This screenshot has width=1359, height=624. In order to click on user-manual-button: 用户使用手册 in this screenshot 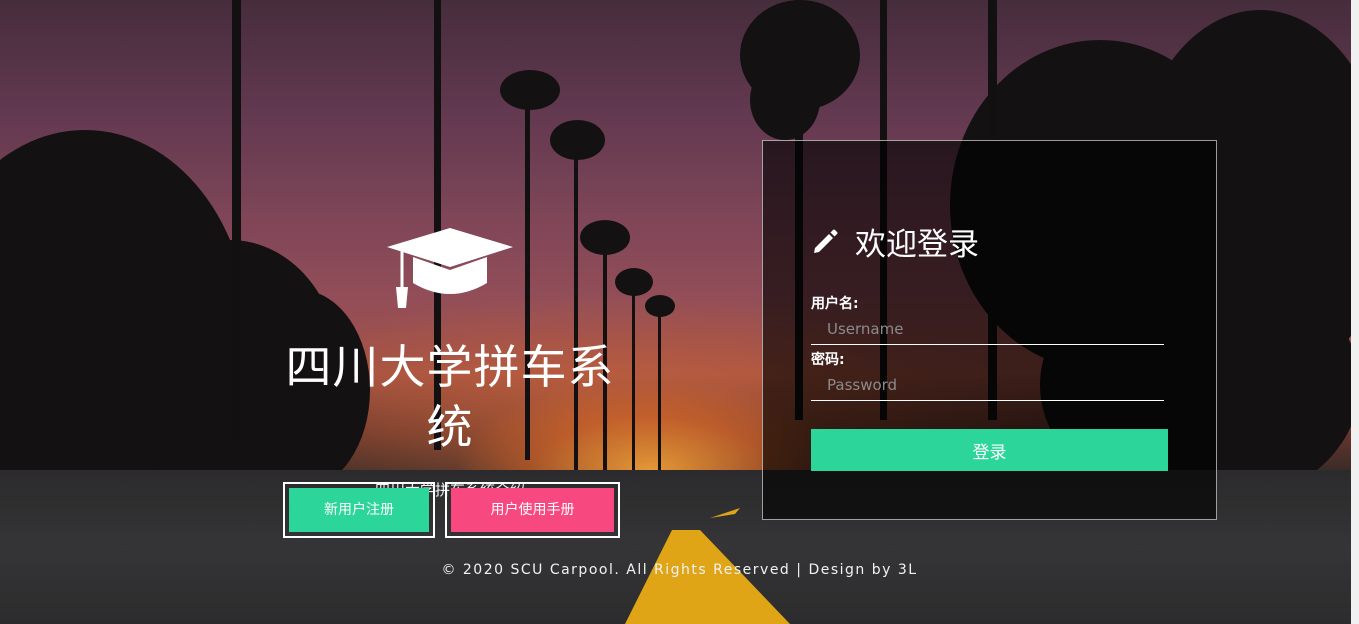, I will do `click(532, 510)`.